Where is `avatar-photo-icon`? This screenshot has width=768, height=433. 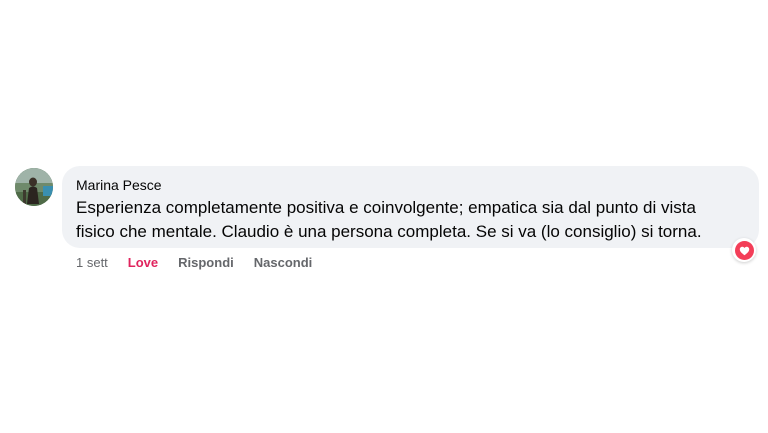
avatar-photo-icon is located at coordinates (34, 187).